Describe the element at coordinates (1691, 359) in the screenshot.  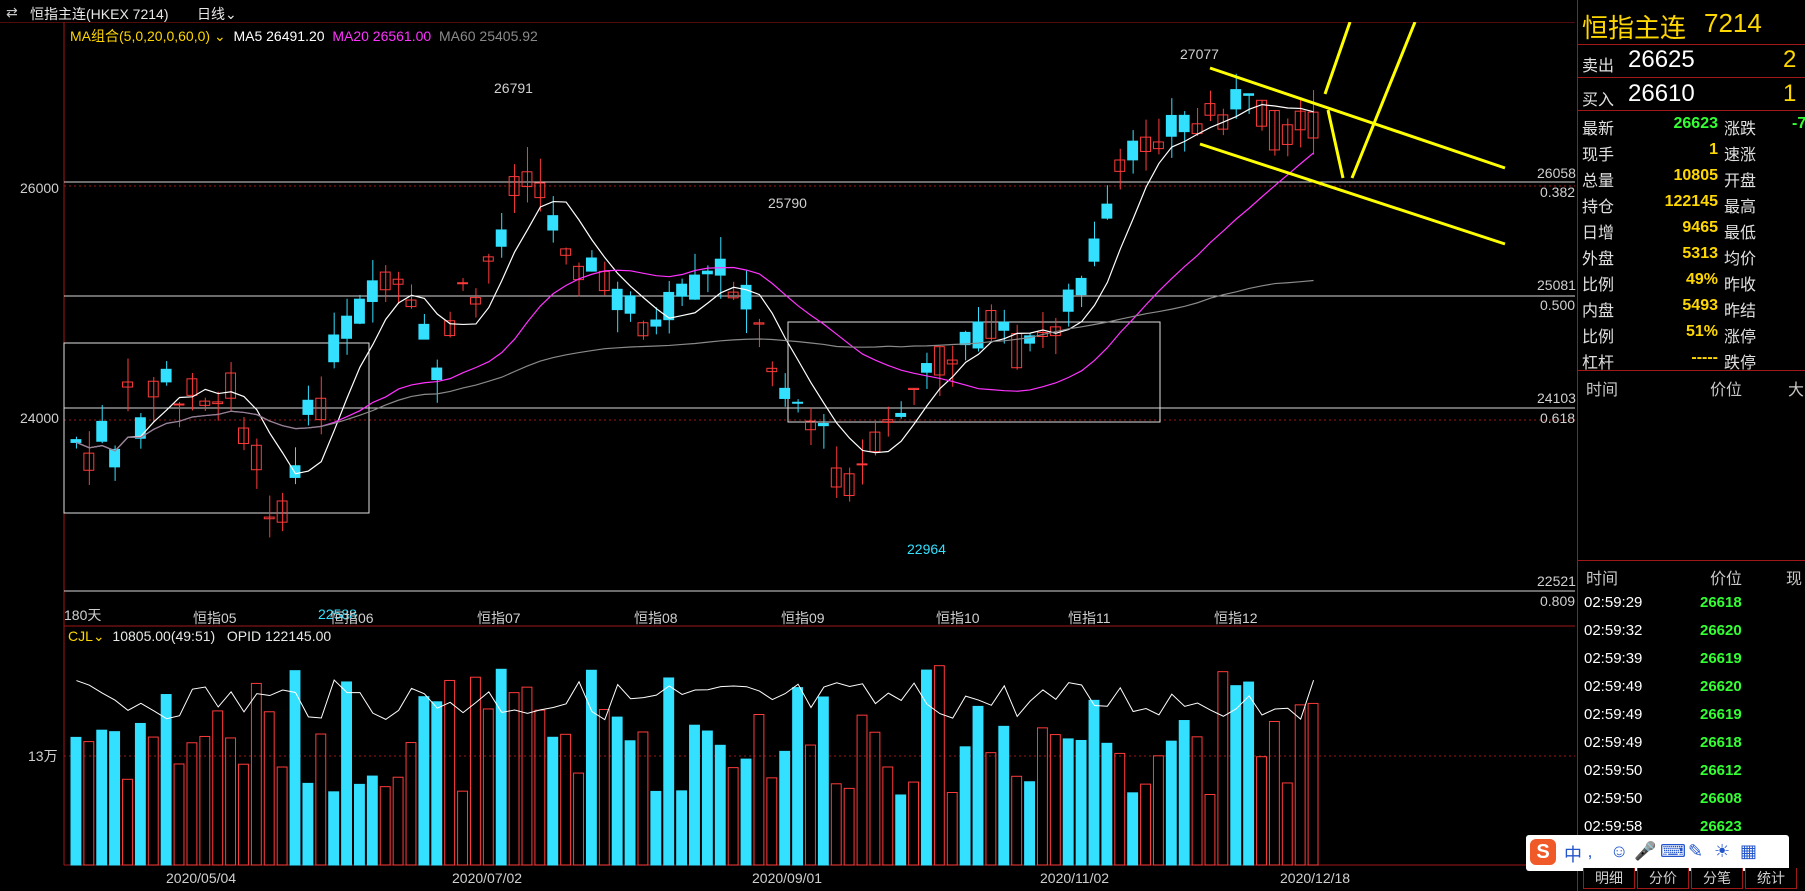
I see `quote-field-row: 杠杆 ----- 跌停` at that location.